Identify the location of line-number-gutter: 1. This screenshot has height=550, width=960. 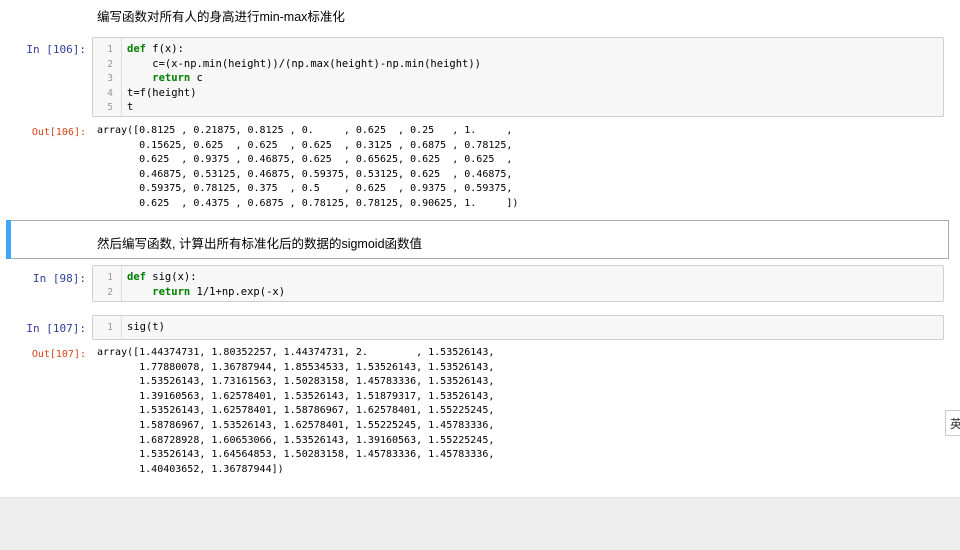
(107, 327).